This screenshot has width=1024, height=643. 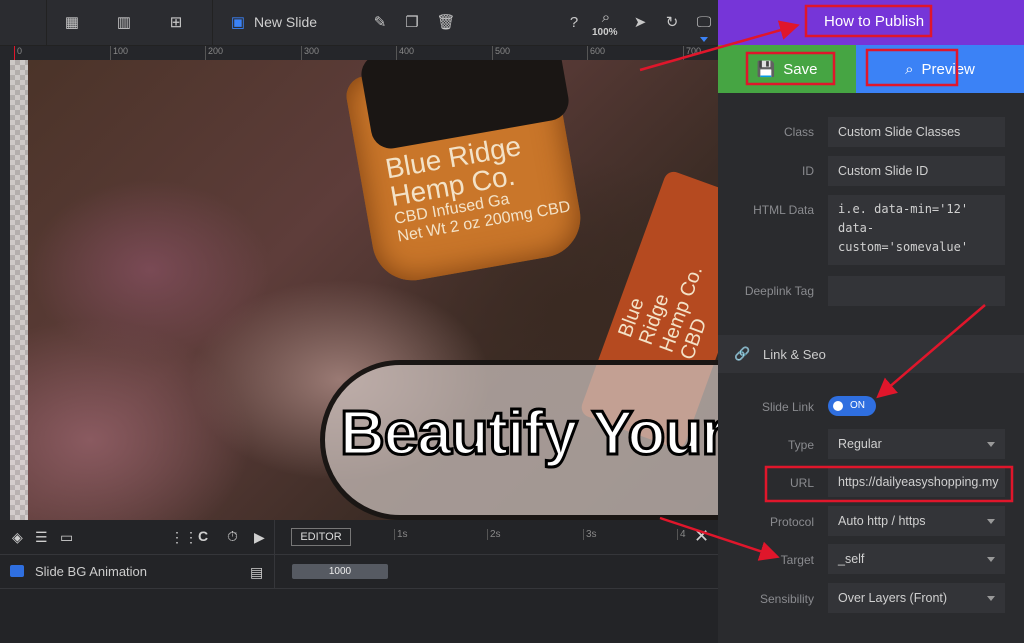 I want to click on image-icon, so click(x=17, y=571).